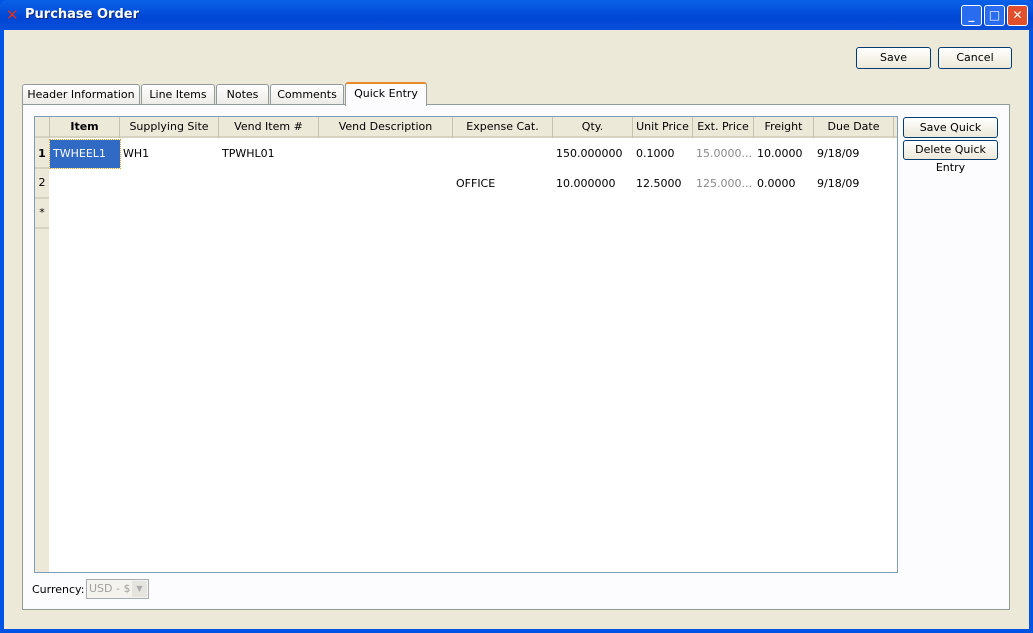 The image size is (1033, 633). What do you see at coordinates (81, 94) in the screenshot?
I see `tab-header-information: Header Information` at bounding box center [81, 94].